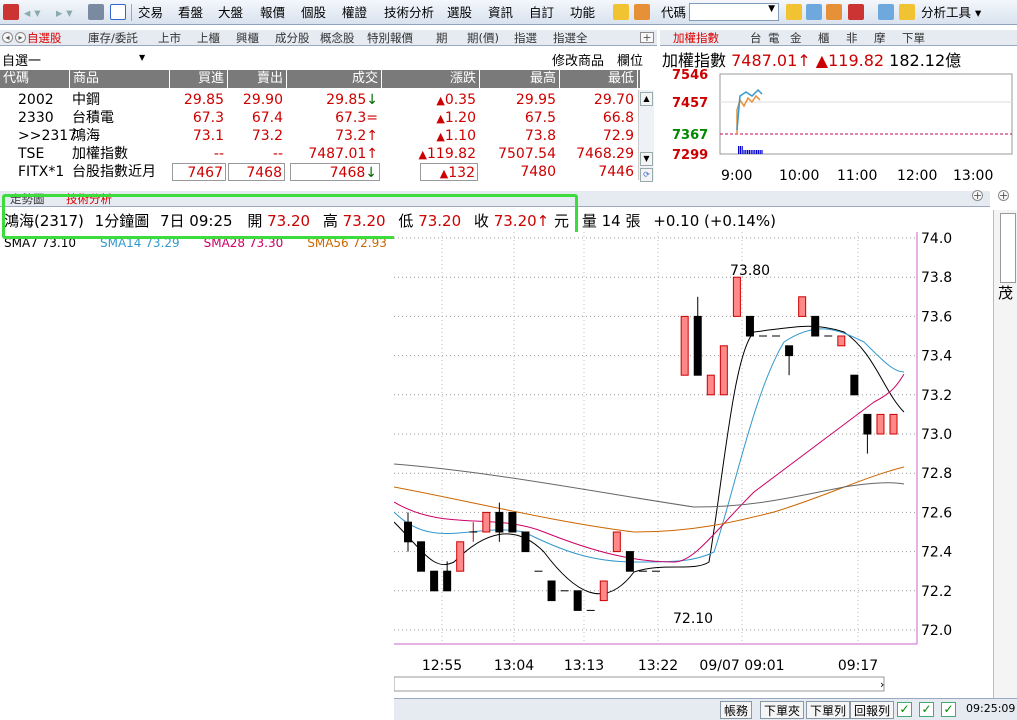 This screenshot has width=1017, height=720. Describe the element at coordinates (541, 12) in the screenshot. I see `menu-item: 自訂` at that location.